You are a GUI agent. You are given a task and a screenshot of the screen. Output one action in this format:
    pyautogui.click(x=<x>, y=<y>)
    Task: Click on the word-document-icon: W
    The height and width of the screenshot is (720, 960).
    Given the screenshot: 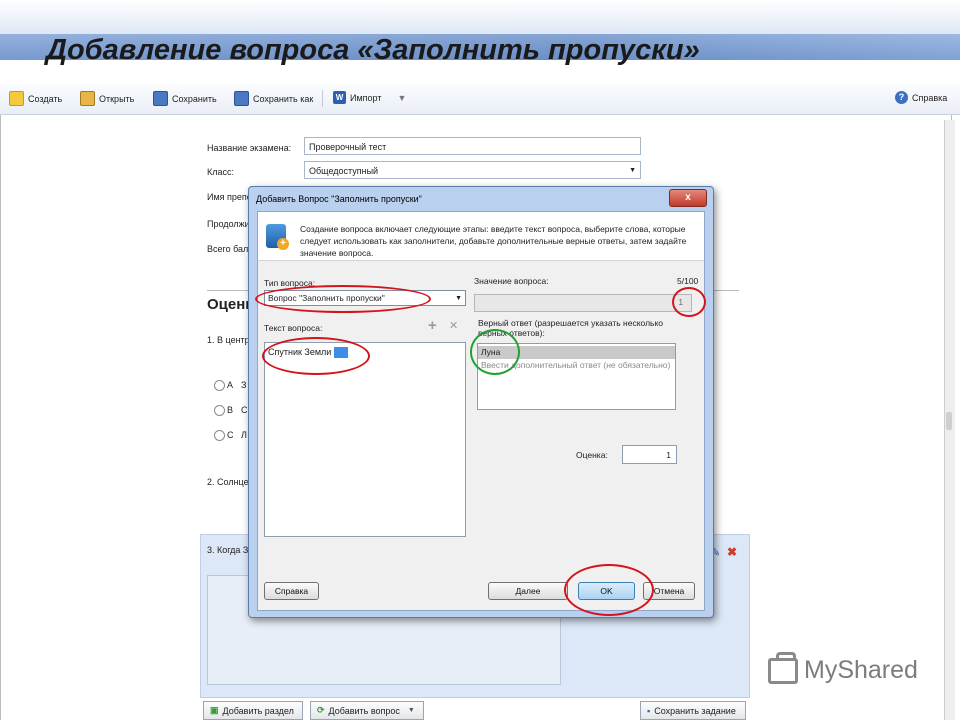 What is the action you would take?
    pyautogui.click(x=339, y=97)
    